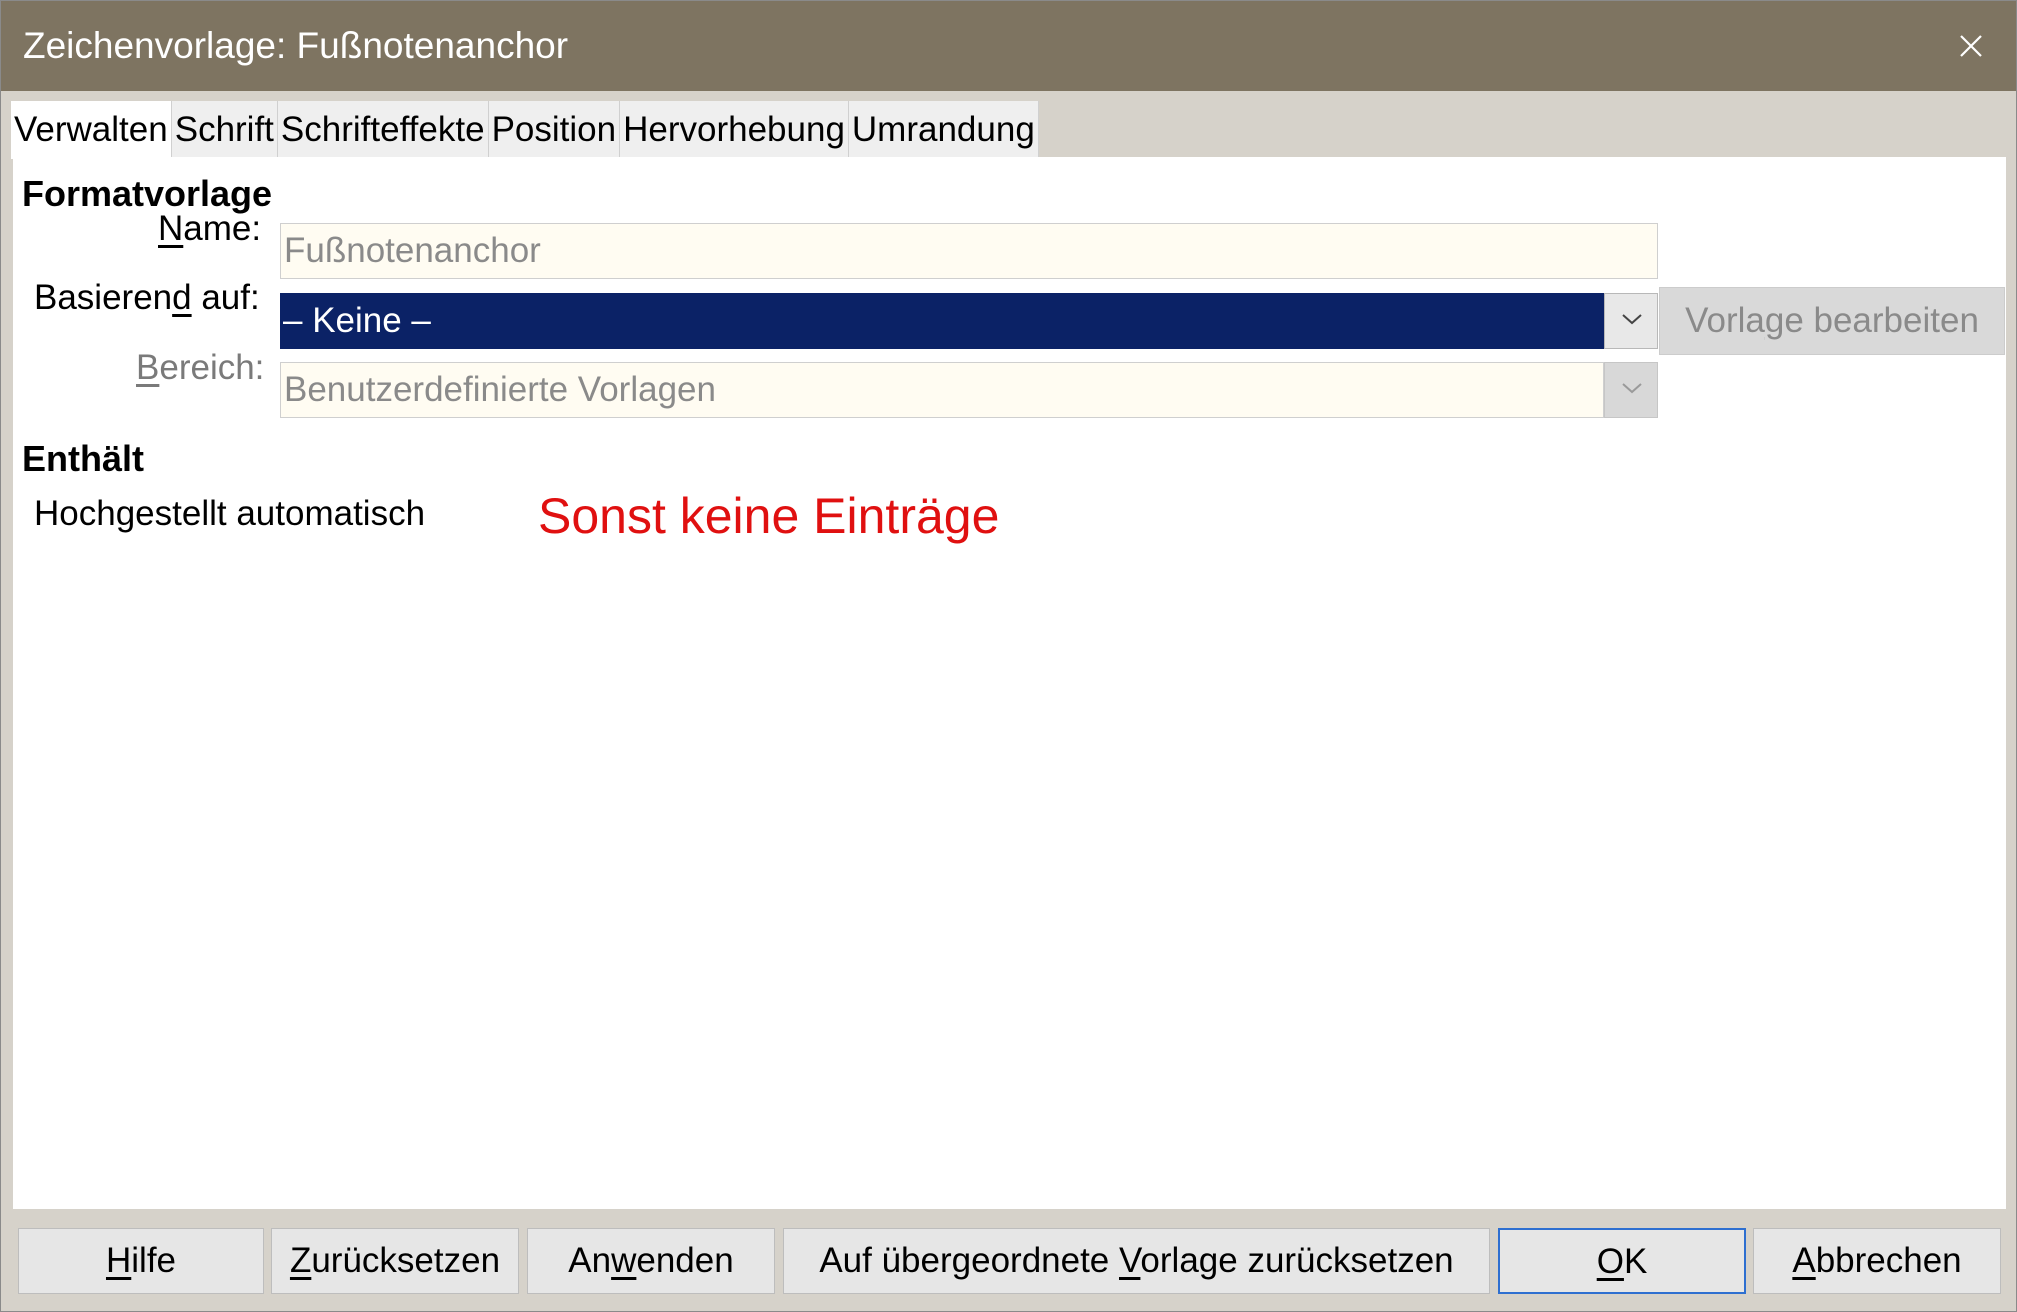 The width and height of the screenshot is (2017, 1312). I want to click on reset-to-parent-button: Auf übergeordnete Vorlage zurücksetzen, so click(1136, 1261).